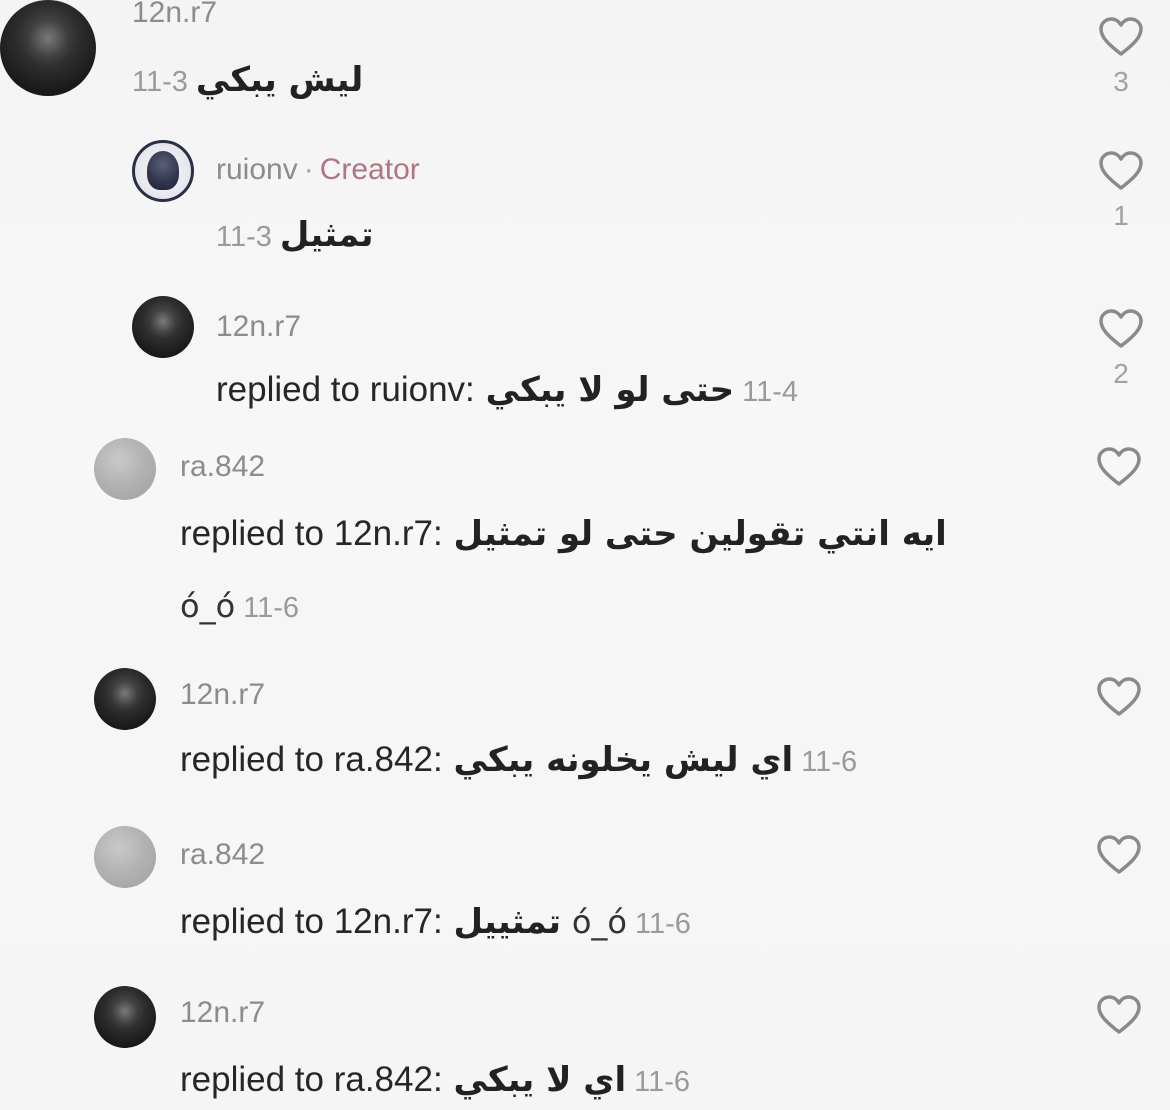 The height and width of the screenshot is (1110, 1170). What do you see at coordinates (507, 922) in the screenshot?
I see `comment-text: تمثييل` at bounding box center [507, 922].